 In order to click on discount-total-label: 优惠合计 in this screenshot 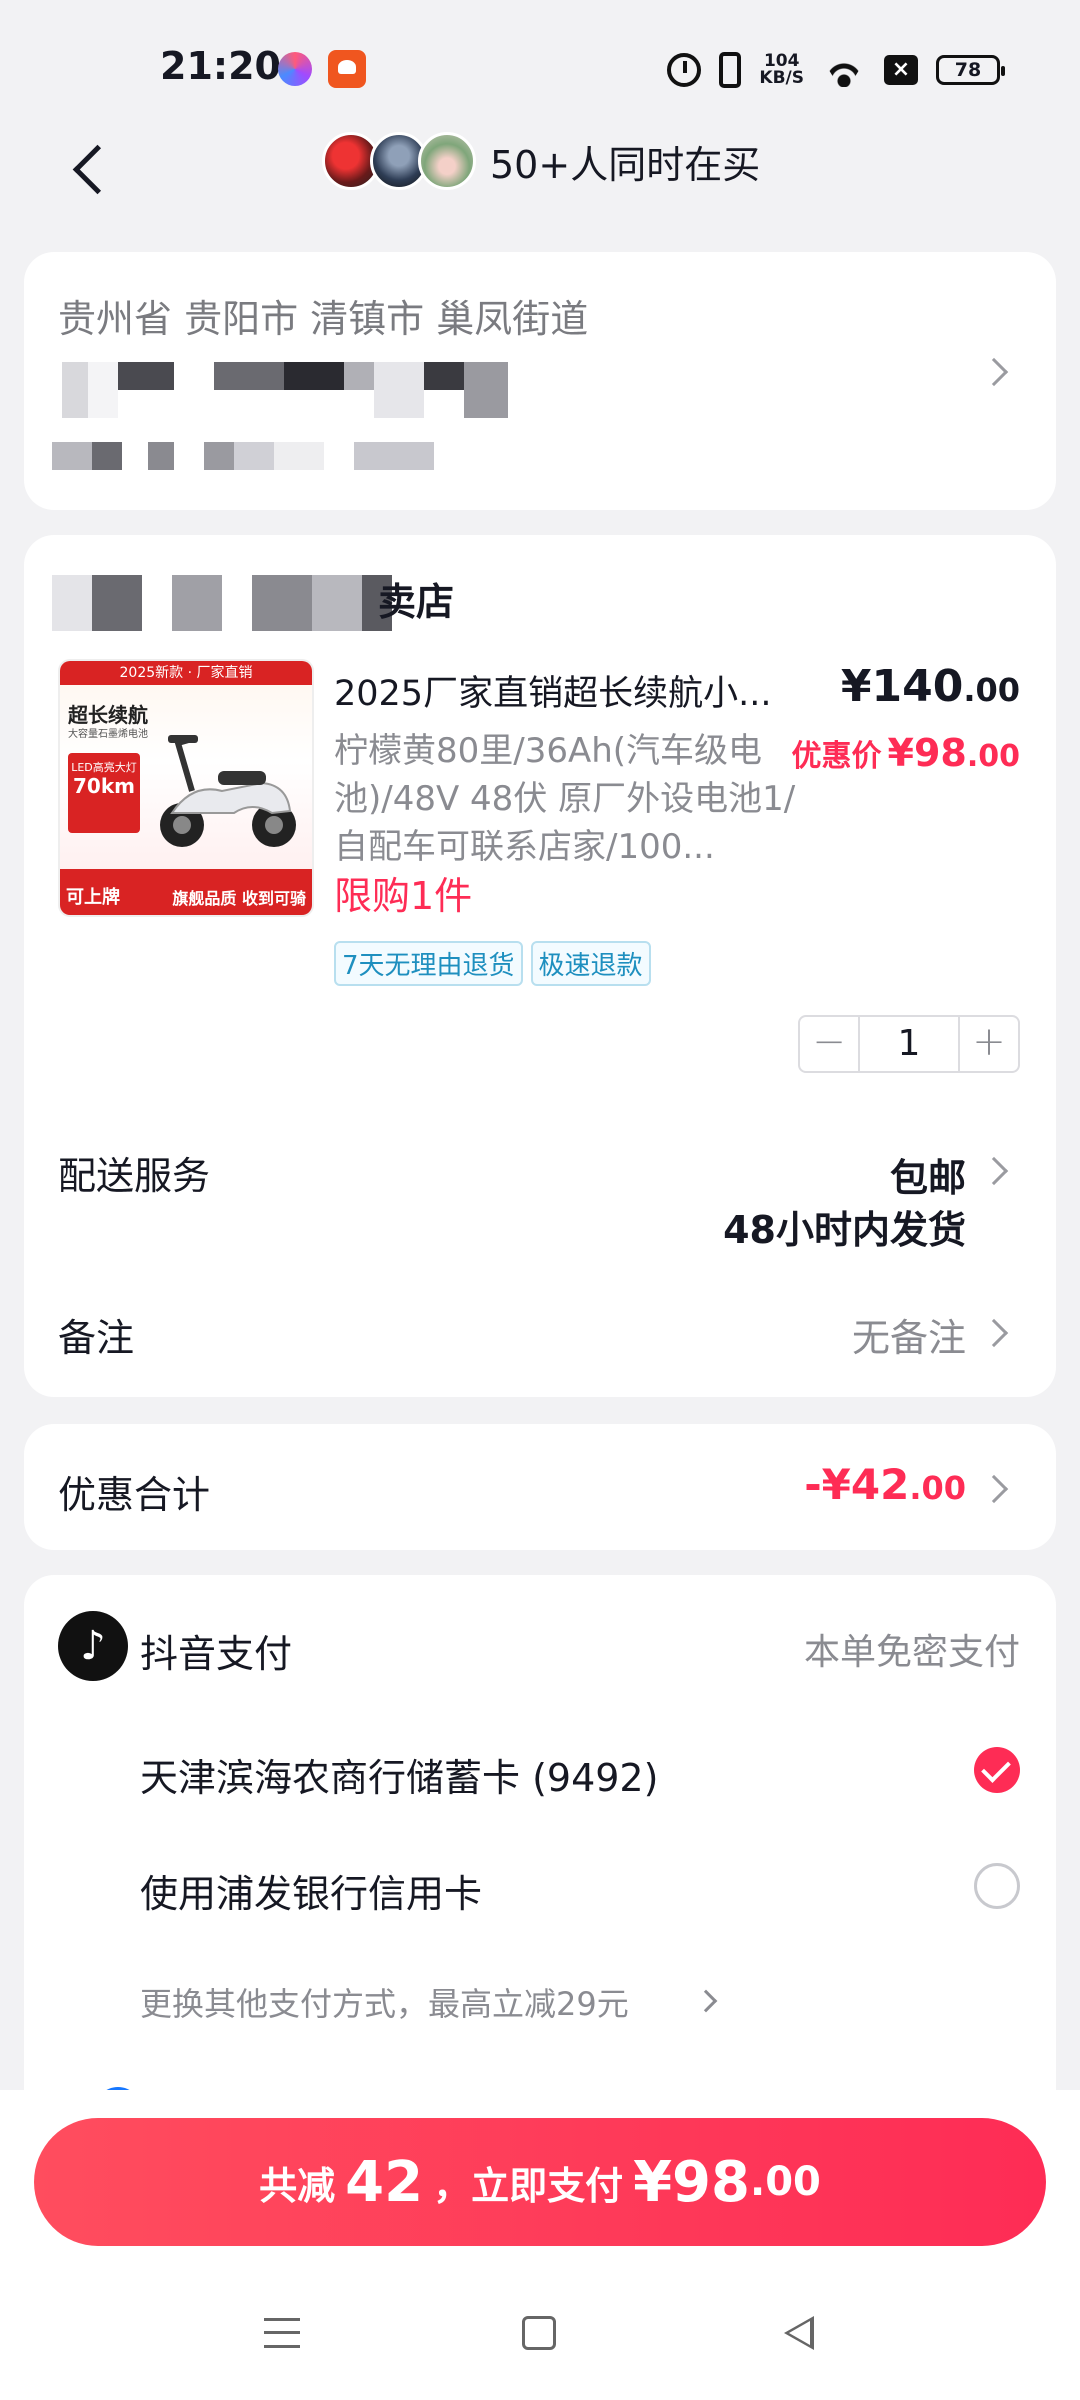, I will do `click(134, 1495)`.